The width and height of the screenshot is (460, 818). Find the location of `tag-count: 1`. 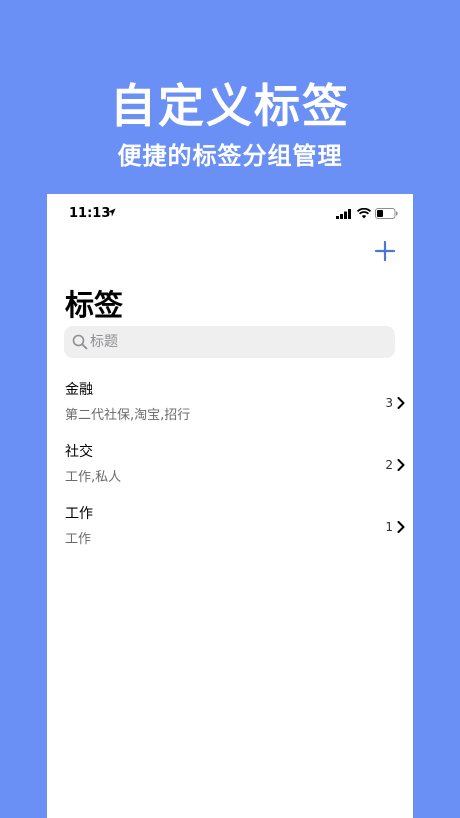

tag-count: 1 is located at coordinates (389, 527).